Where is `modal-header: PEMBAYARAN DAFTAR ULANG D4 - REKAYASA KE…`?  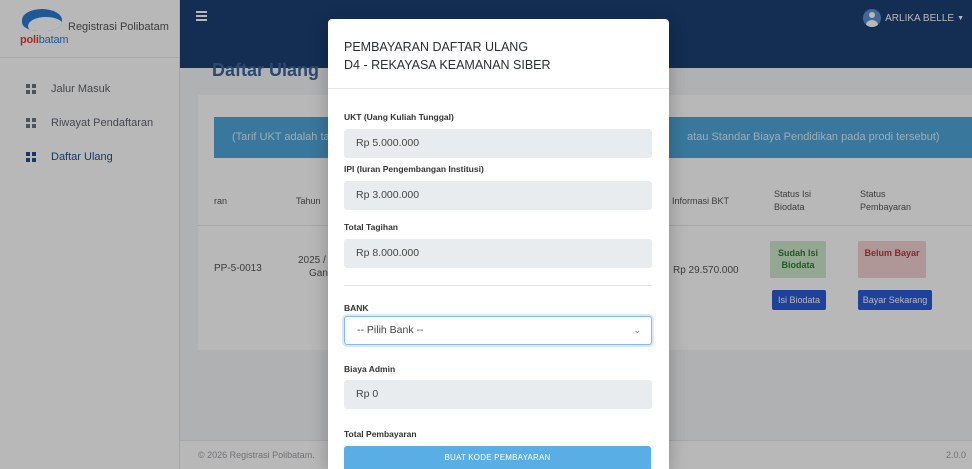 modal-header: PEMBAYARAN DAFTAR ULANG D4 - REKAYASA KE… is located at coordinates (498, 54).